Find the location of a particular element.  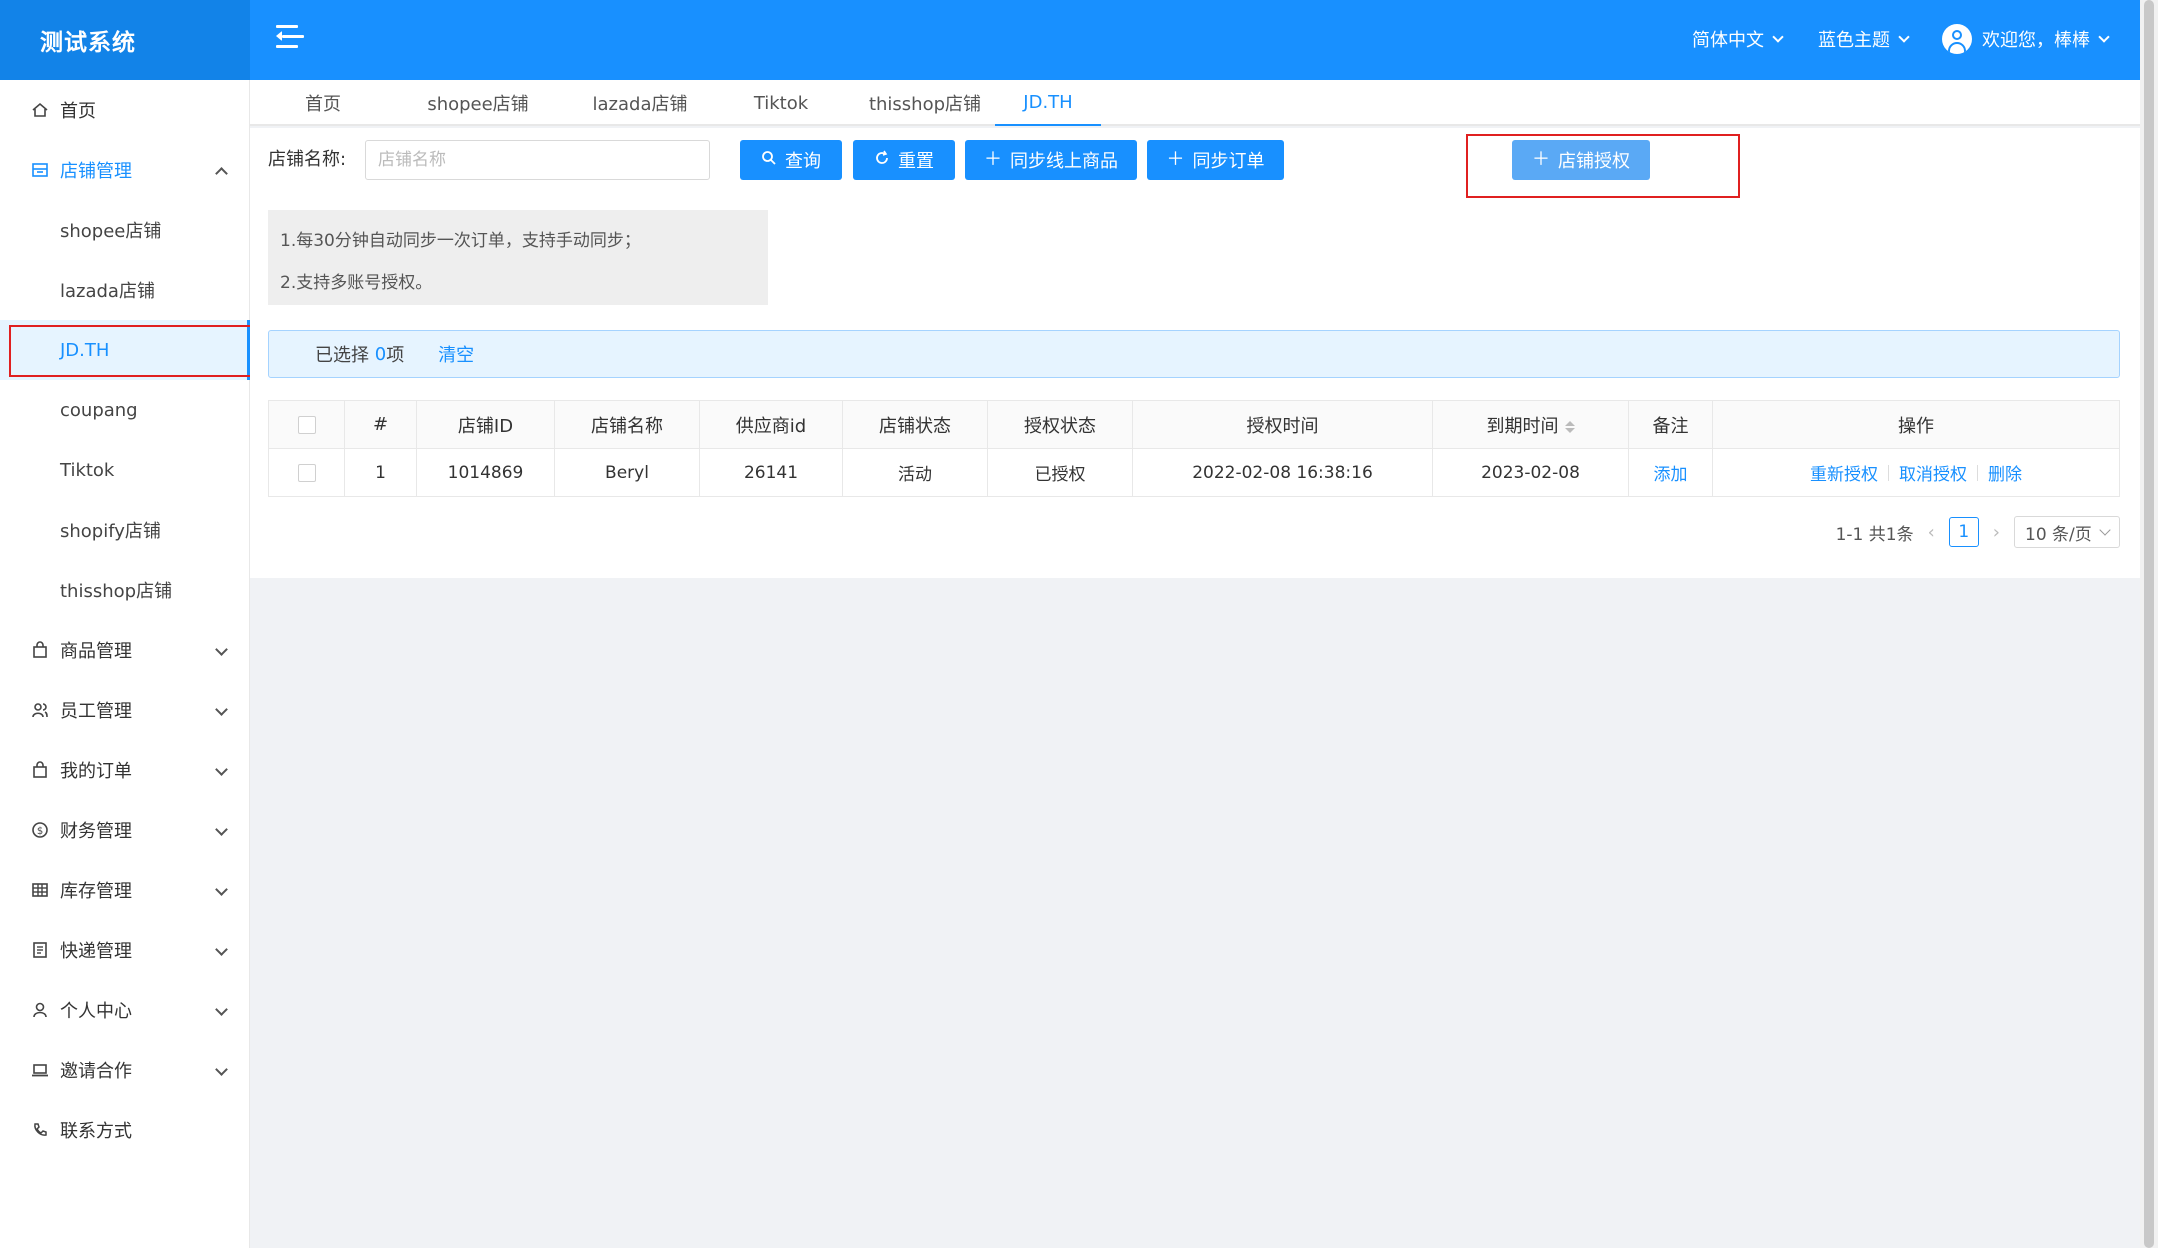

cancel-authorization-link: 取消授权 is located at coordinates (1933, 472).